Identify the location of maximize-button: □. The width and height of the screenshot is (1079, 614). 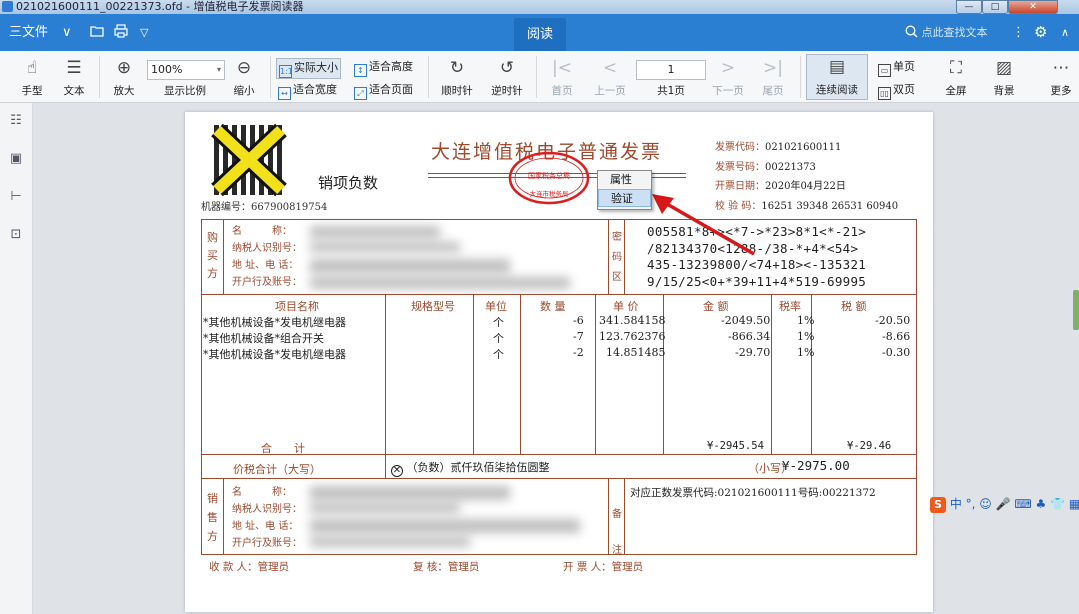
(995, 7).